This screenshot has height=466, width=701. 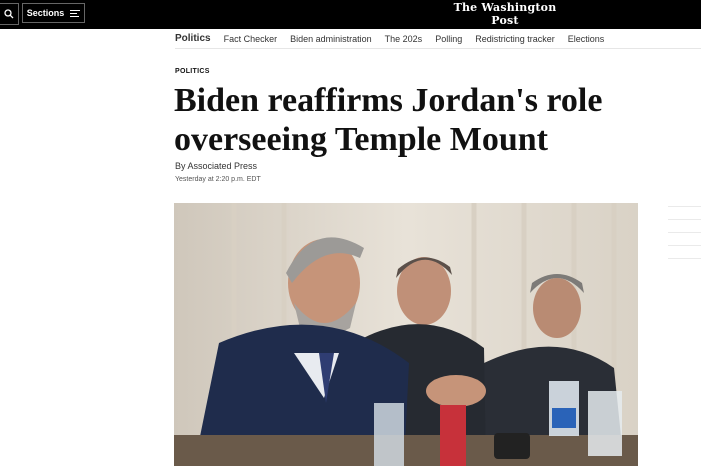 What do you see at coordinates (193, 38) in the screenshot?
I see `nav-item-politics: Politics` at bounding box center [193, 38].